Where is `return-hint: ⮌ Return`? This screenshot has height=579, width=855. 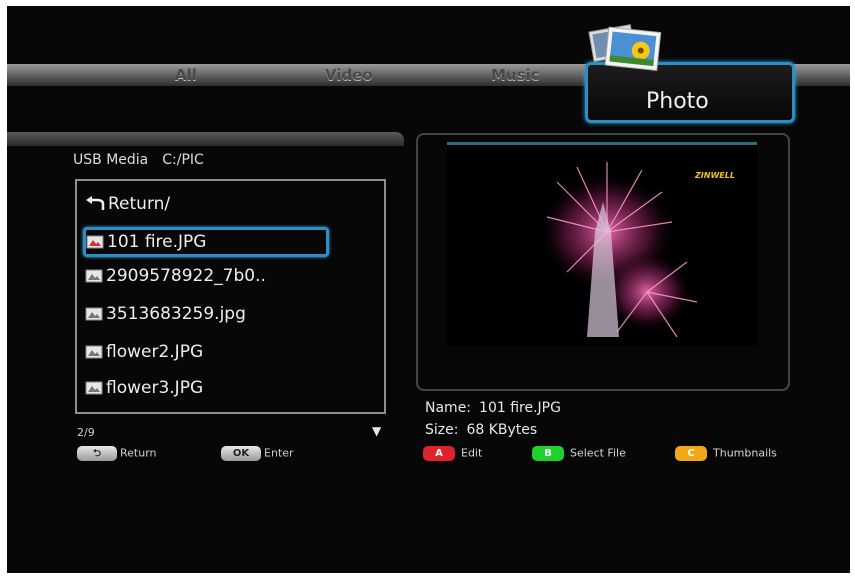
return-hint: ⮌ Return is located at coordinates (117, 453).